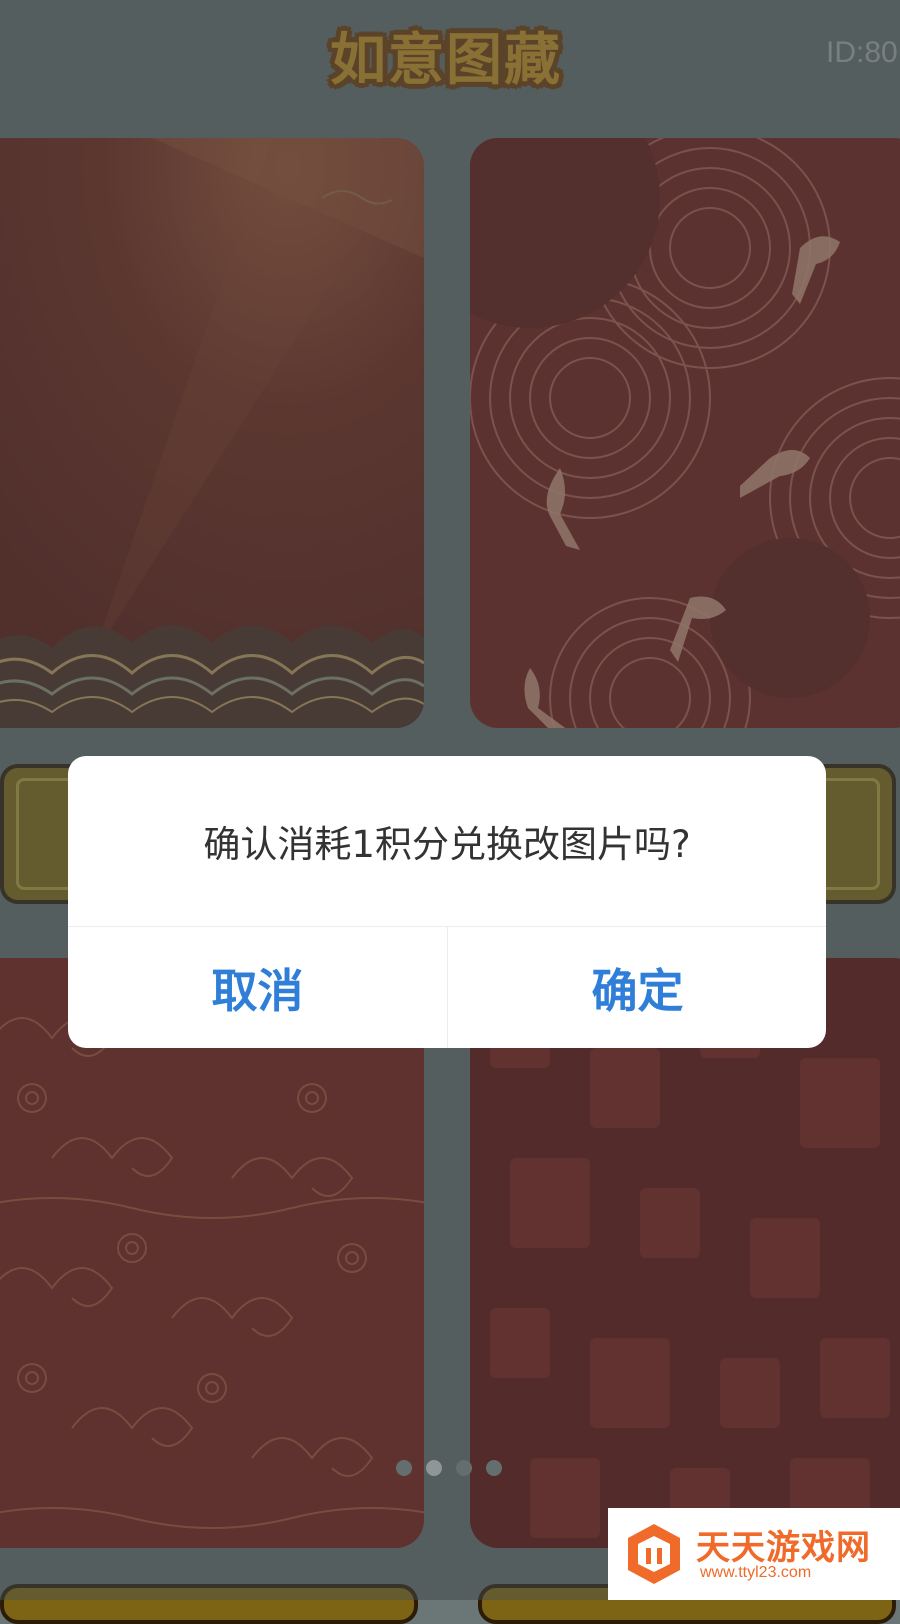 Image resolution: width=900 pixels, height=1624 pixels. What do you see at coordinates (447, 844) in the screenshot?
I see `dialog-message: 确认消耗1积分兑换改图片吗?` at bounding box center [447, 844].